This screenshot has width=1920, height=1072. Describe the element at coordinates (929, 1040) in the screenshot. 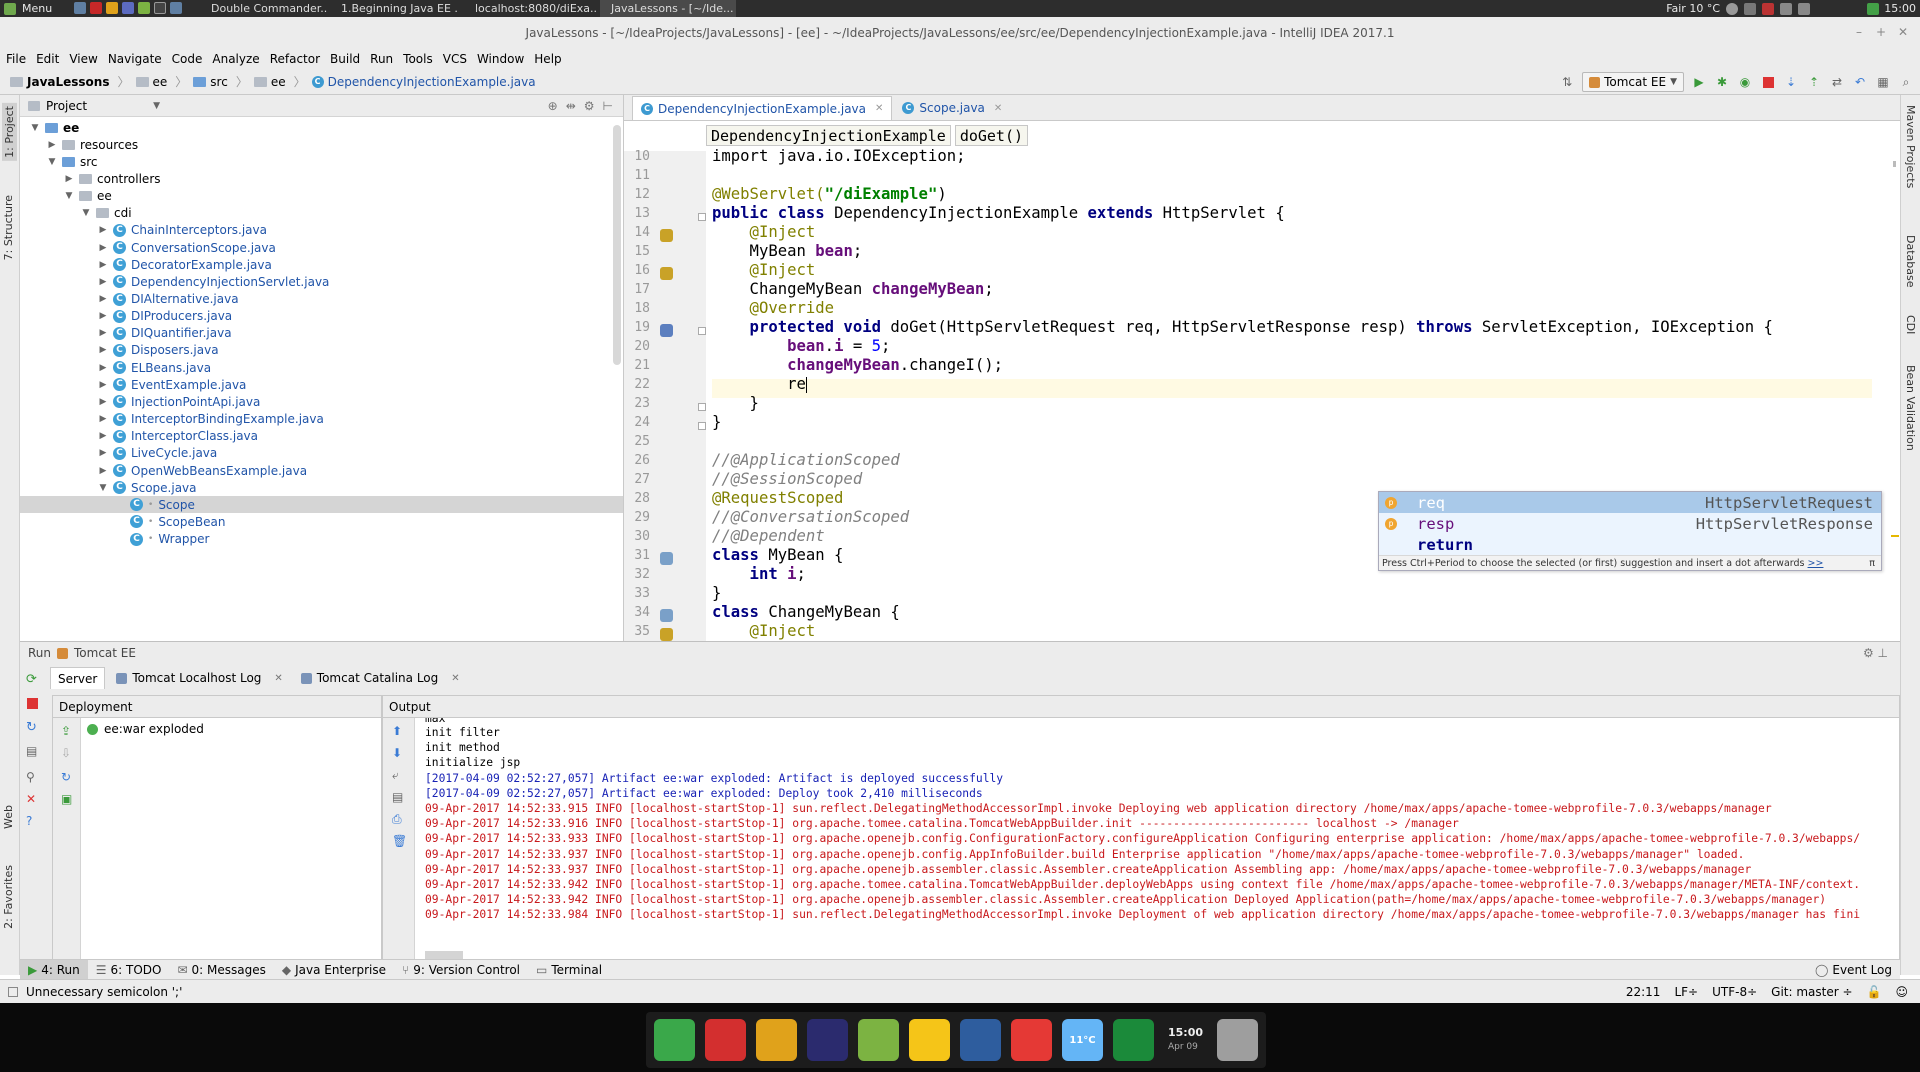

I see `files-icon` at that location.